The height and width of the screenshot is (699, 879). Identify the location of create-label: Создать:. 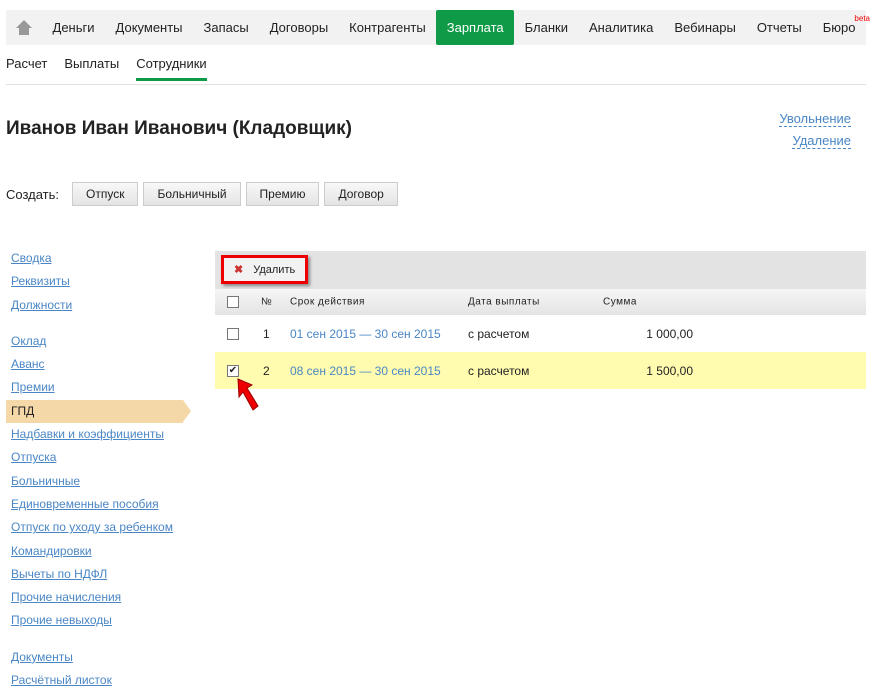
(33, 194).